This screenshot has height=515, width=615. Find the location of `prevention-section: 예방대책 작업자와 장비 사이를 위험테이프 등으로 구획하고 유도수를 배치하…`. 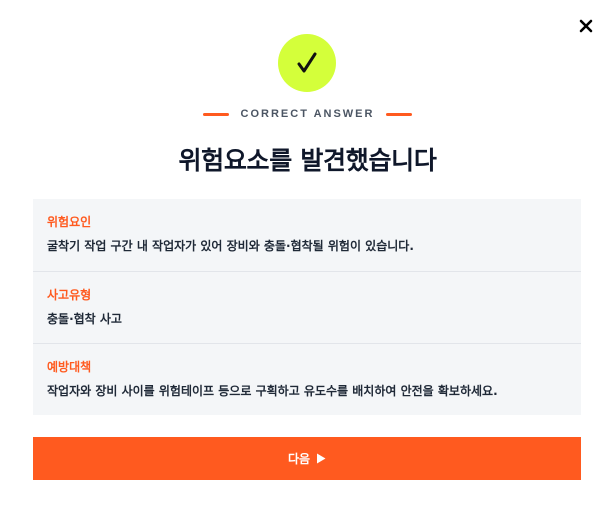

prevention-section: 예방대책 작업자와 장비 사이를 위험테이프 등으로 구획하고 유도수를 배치하… is located at coordinates (307, 379).